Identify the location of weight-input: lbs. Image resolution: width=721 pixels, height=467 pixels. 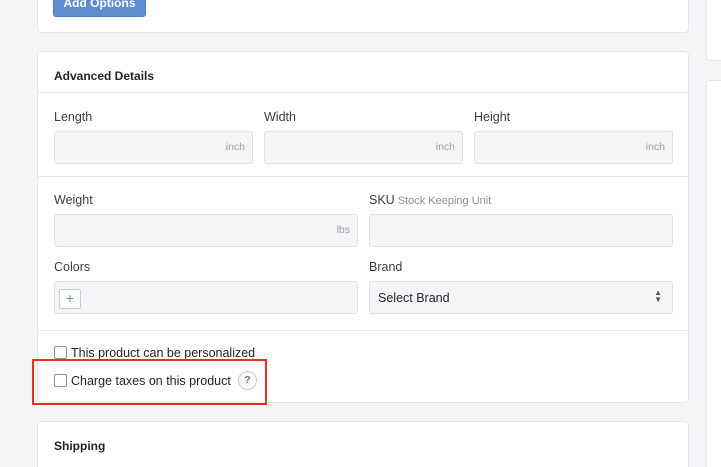
(206, 230).